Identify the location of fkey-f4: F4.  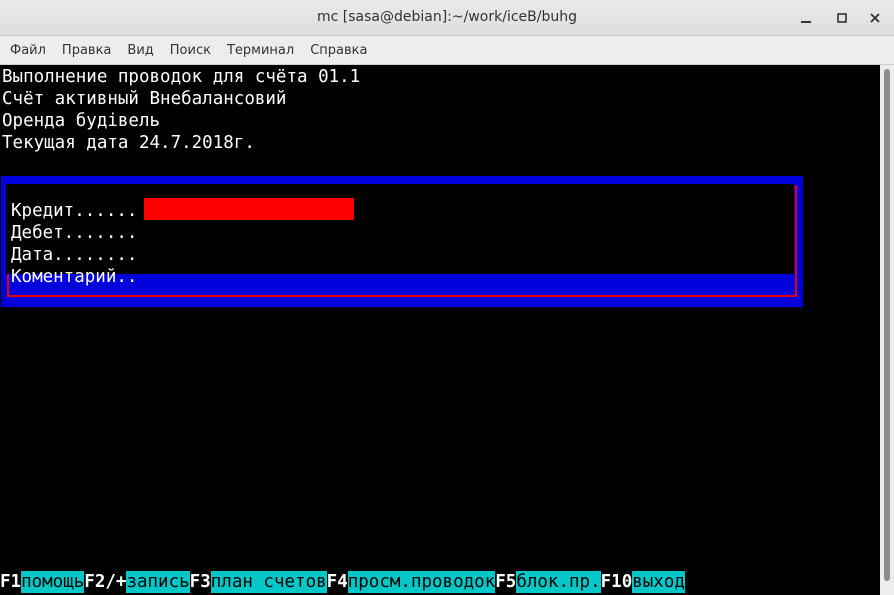
(337, 582).